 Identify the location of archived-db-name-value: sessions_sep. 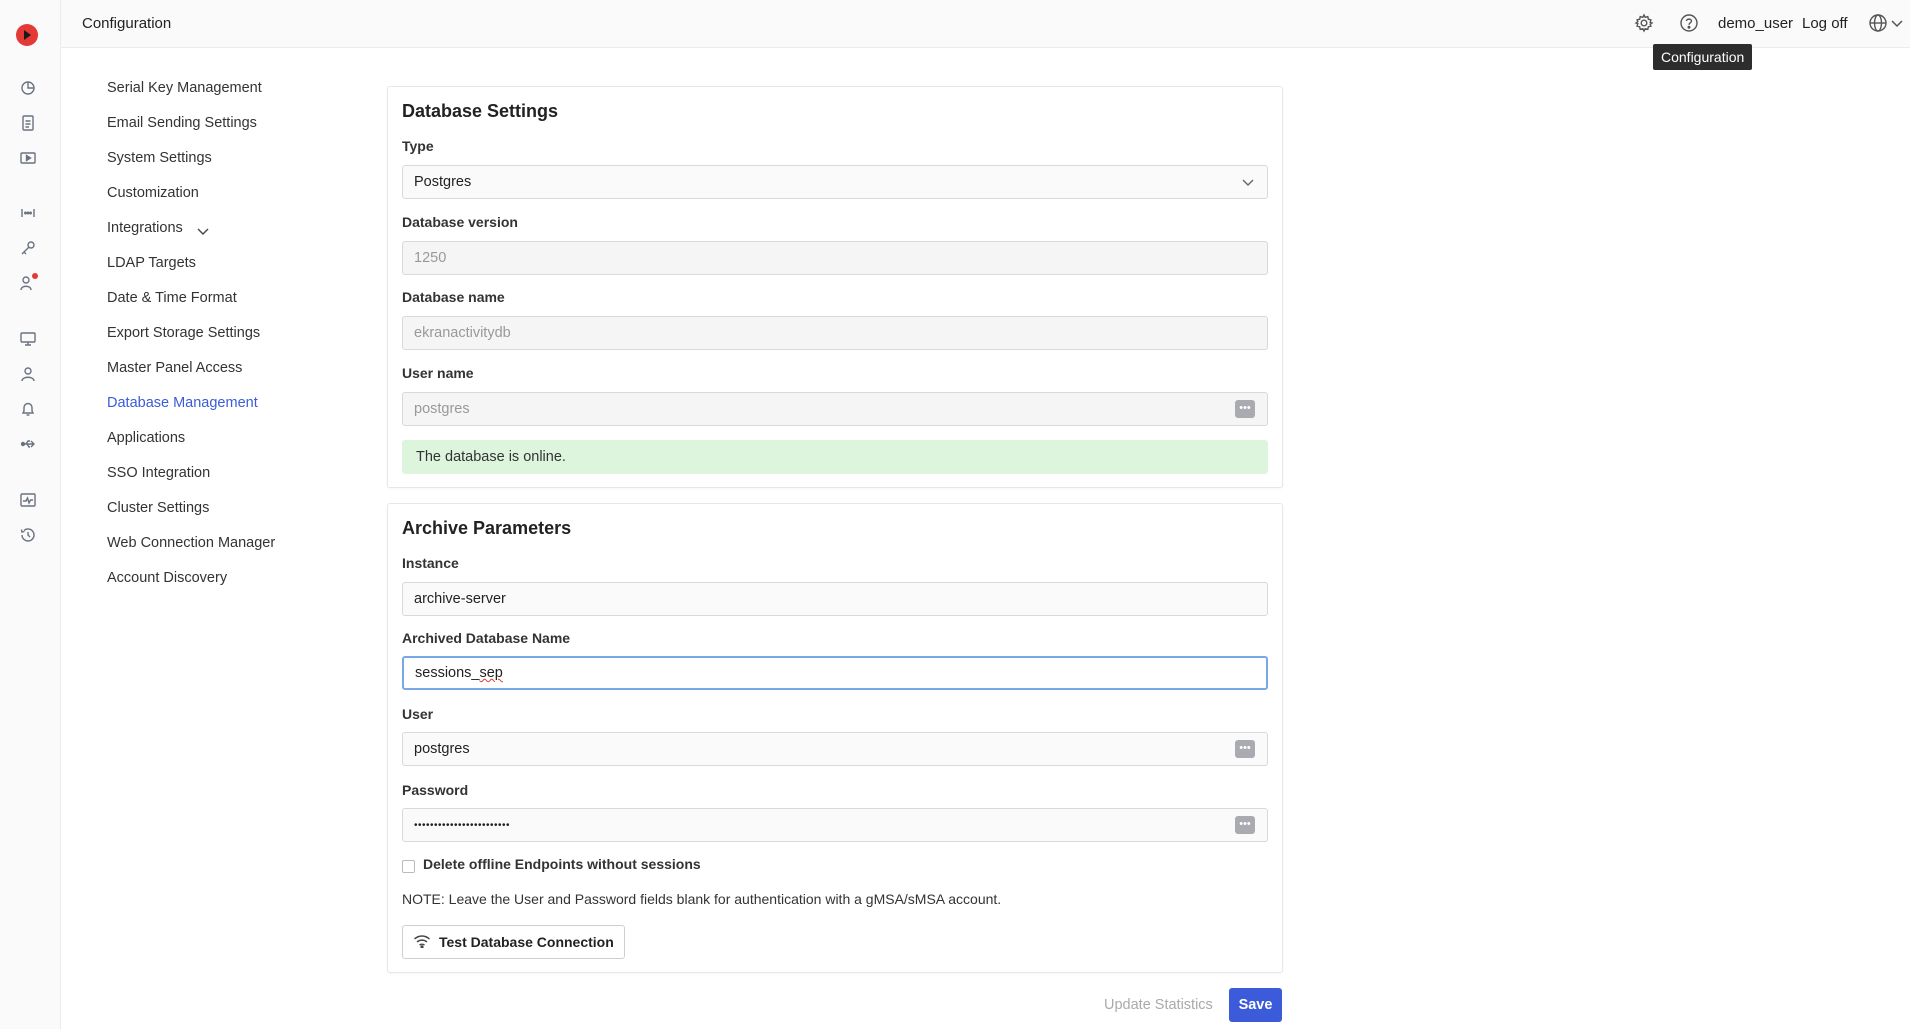
(459, 673).